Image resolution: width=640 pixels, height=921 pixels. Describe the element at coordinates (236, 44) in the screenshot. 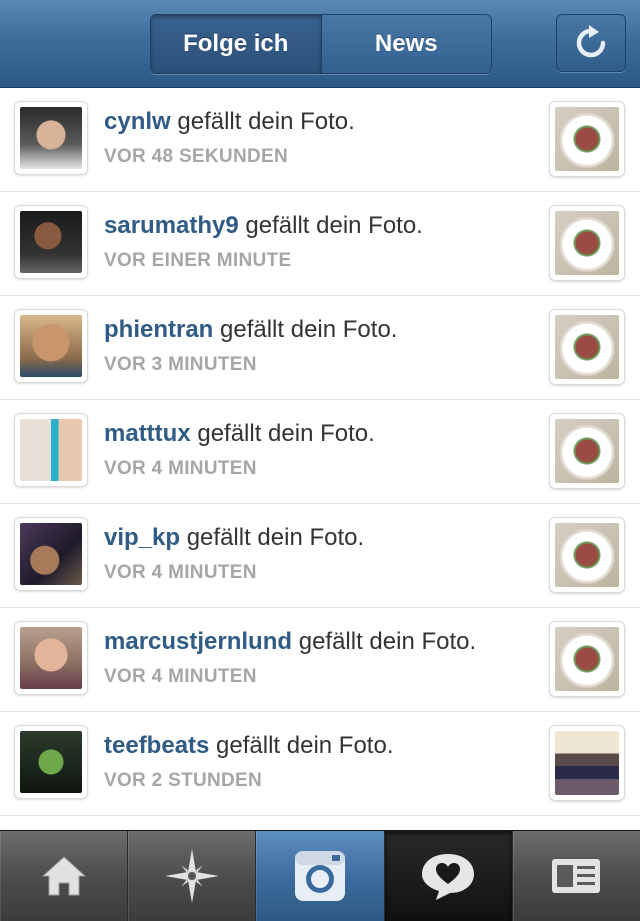

I see `tab-following: Folge ich` at that location.